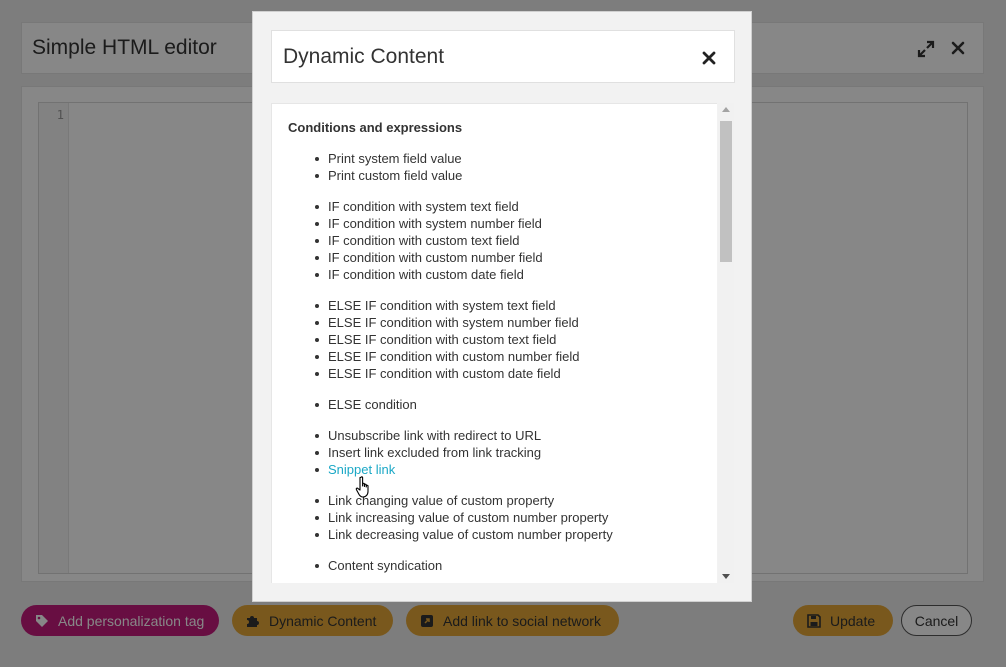 Image resolution: width=1006 pixels, height=667 pixels. Describe the element at coordinates (513, 373) in the screenshot. I see `expression-item: ELSE IF condition with custom date field` at that location.